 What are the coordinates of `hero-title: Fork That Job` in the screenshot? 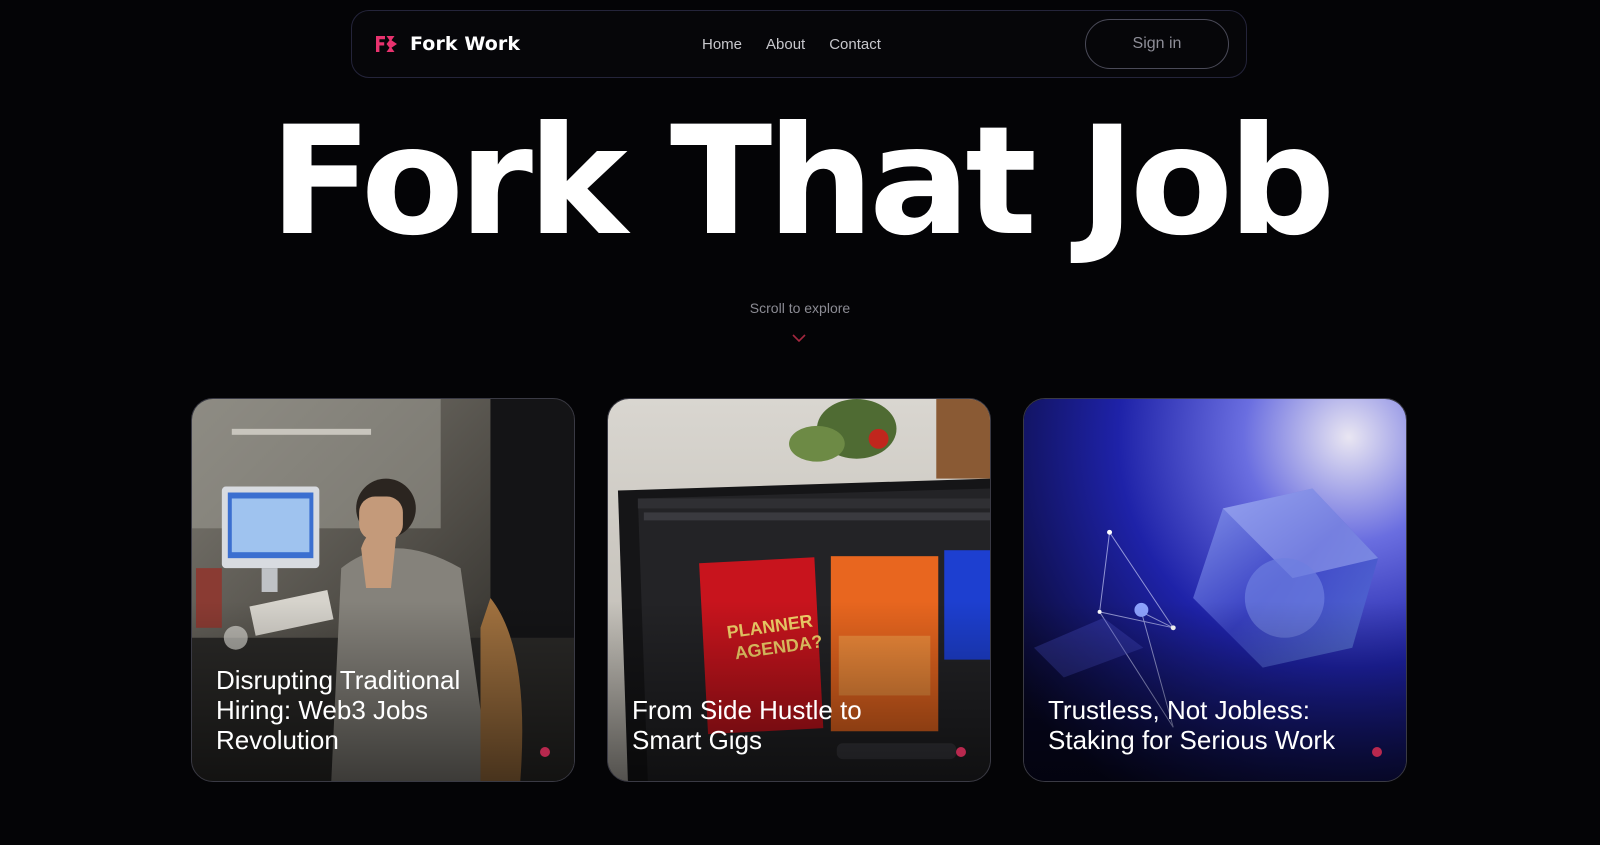 It's located at (802, 182).